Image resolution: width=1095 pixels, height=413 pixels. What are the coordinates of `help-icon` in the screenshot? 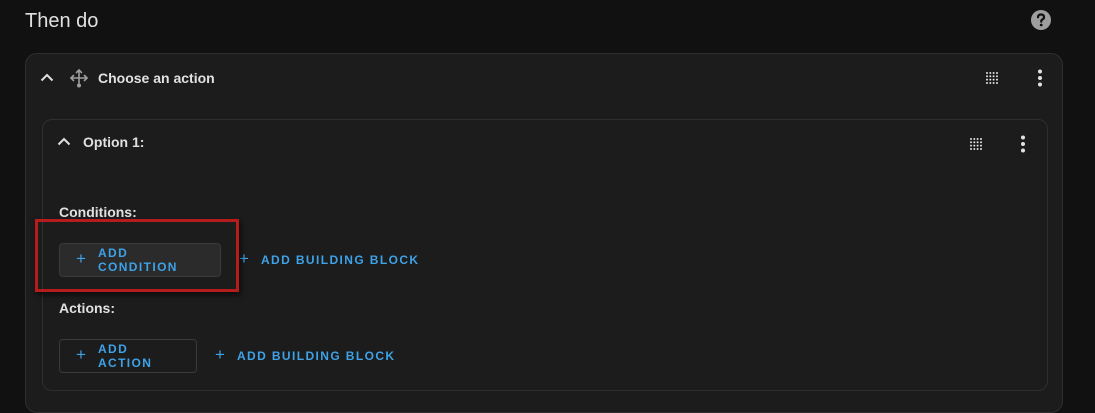 It's located at (1041, 20).